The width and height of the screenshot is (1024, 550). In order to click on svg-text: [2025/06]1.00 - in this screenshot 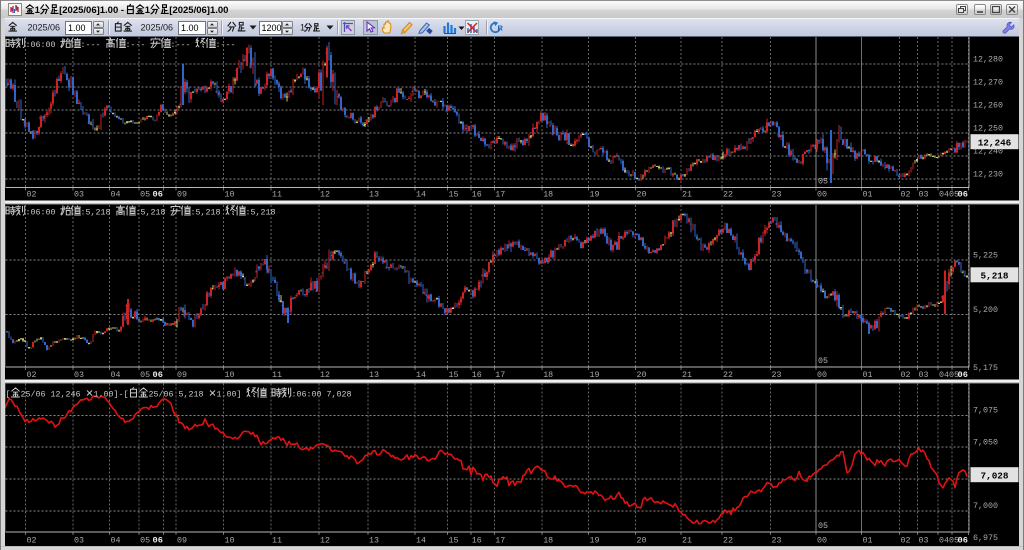, I will do `click(91, 10)`.